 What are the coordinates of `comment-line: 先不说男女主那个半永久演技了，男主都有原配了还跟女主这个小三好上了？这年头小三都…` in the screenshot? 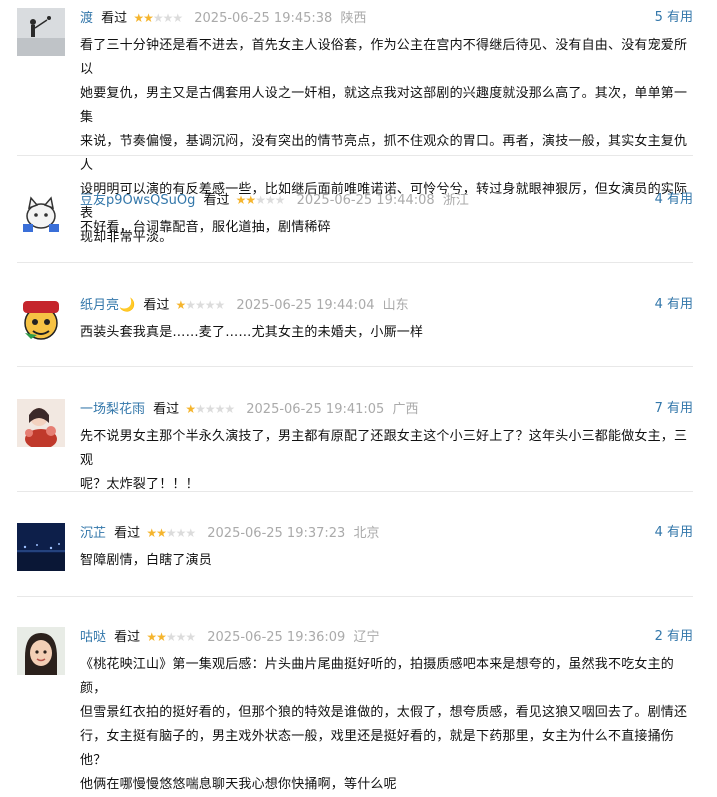 It's located at (384, 448).